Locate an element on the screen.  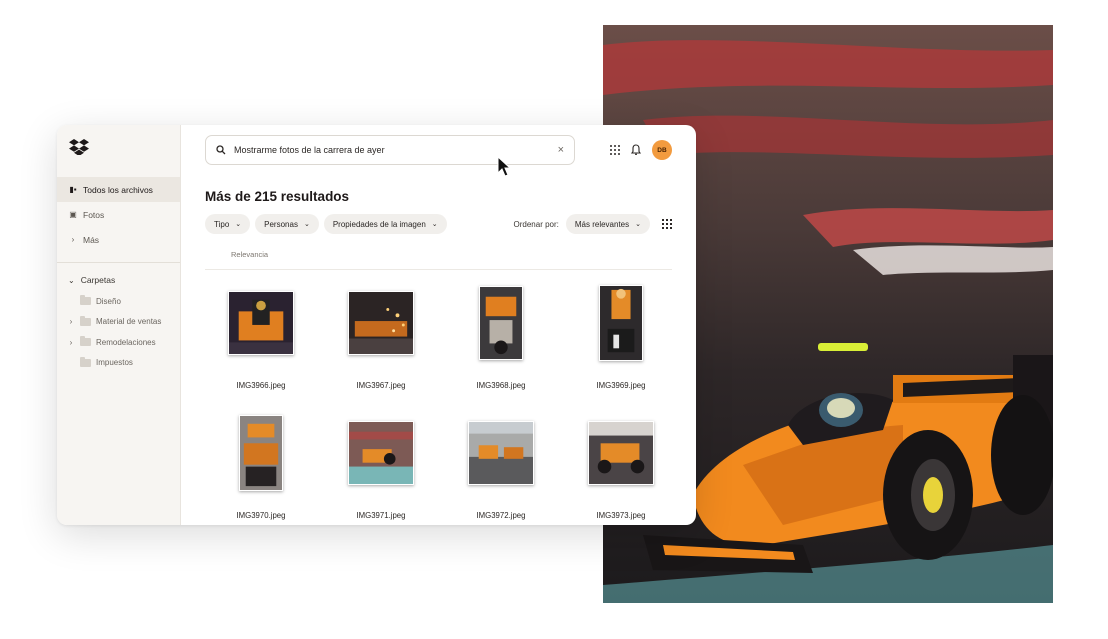
results-title: Más de 215 resultados is located at coordinates (277, 196).